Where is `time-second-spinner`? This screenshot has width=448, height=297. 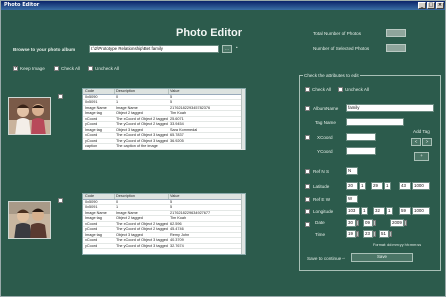 time-second-spinner is located at coordinates (390, 234).